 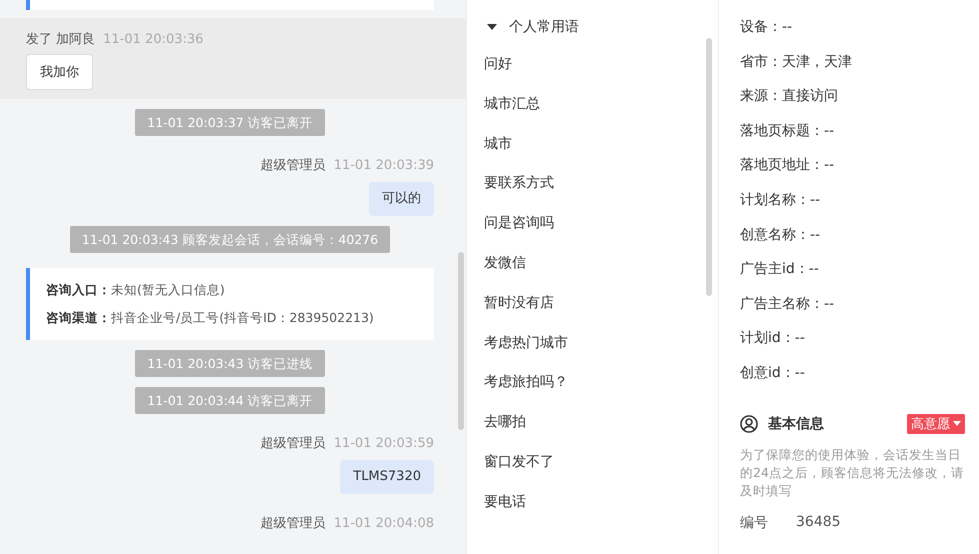 What do you see at coordinates (401, 199) in the screenshot?
I see `message-bubble: 可以的` at bounding box center [401, 199].